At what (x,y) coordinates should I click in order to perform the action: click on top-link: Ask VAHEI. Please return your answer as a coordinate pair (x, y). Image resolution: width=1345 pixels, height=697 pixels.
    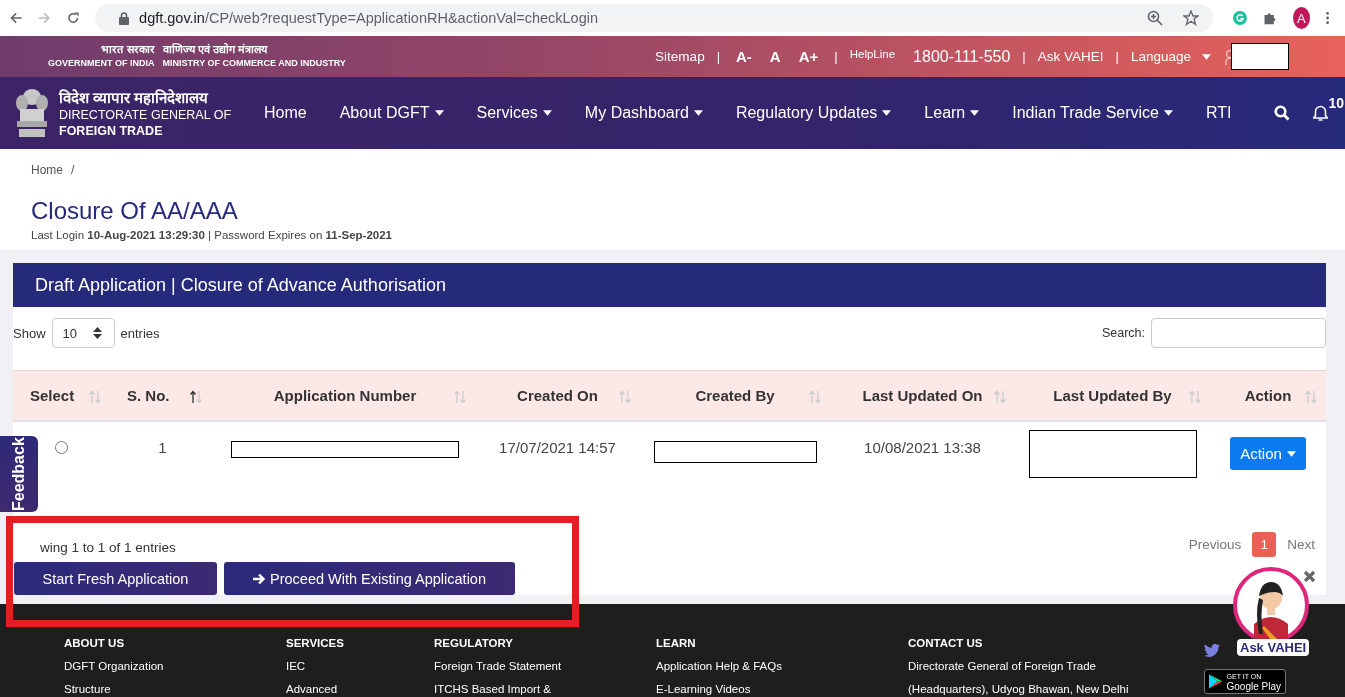
    Looking at the image, I should click on (1070, 56).